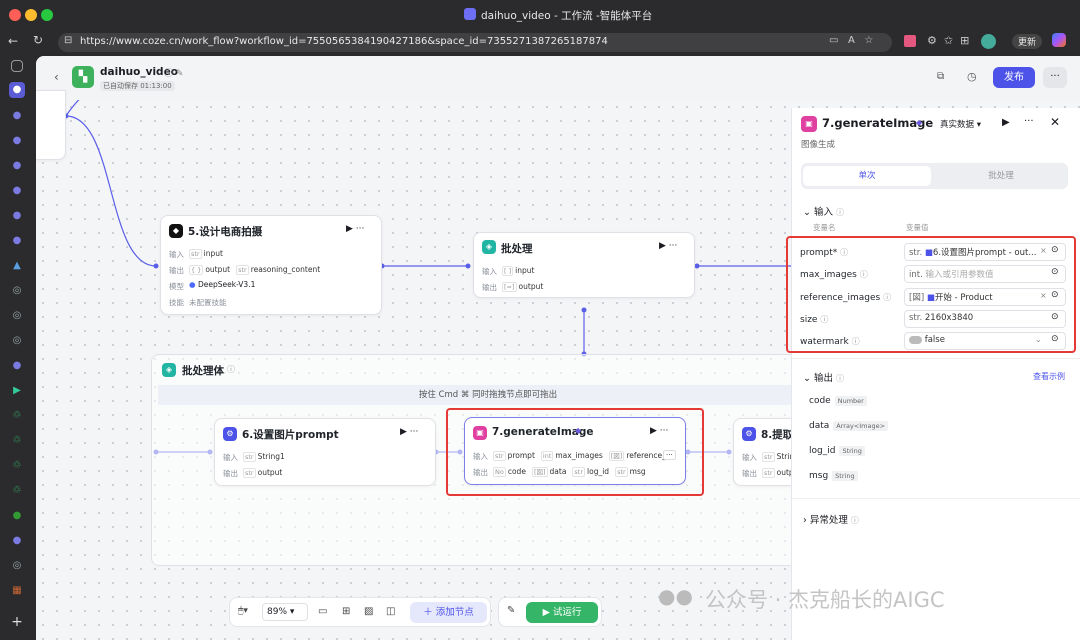 This screenshot has height=640, width=1080. I want to click on view-example-link: 查看示例, so click(1049, 376).